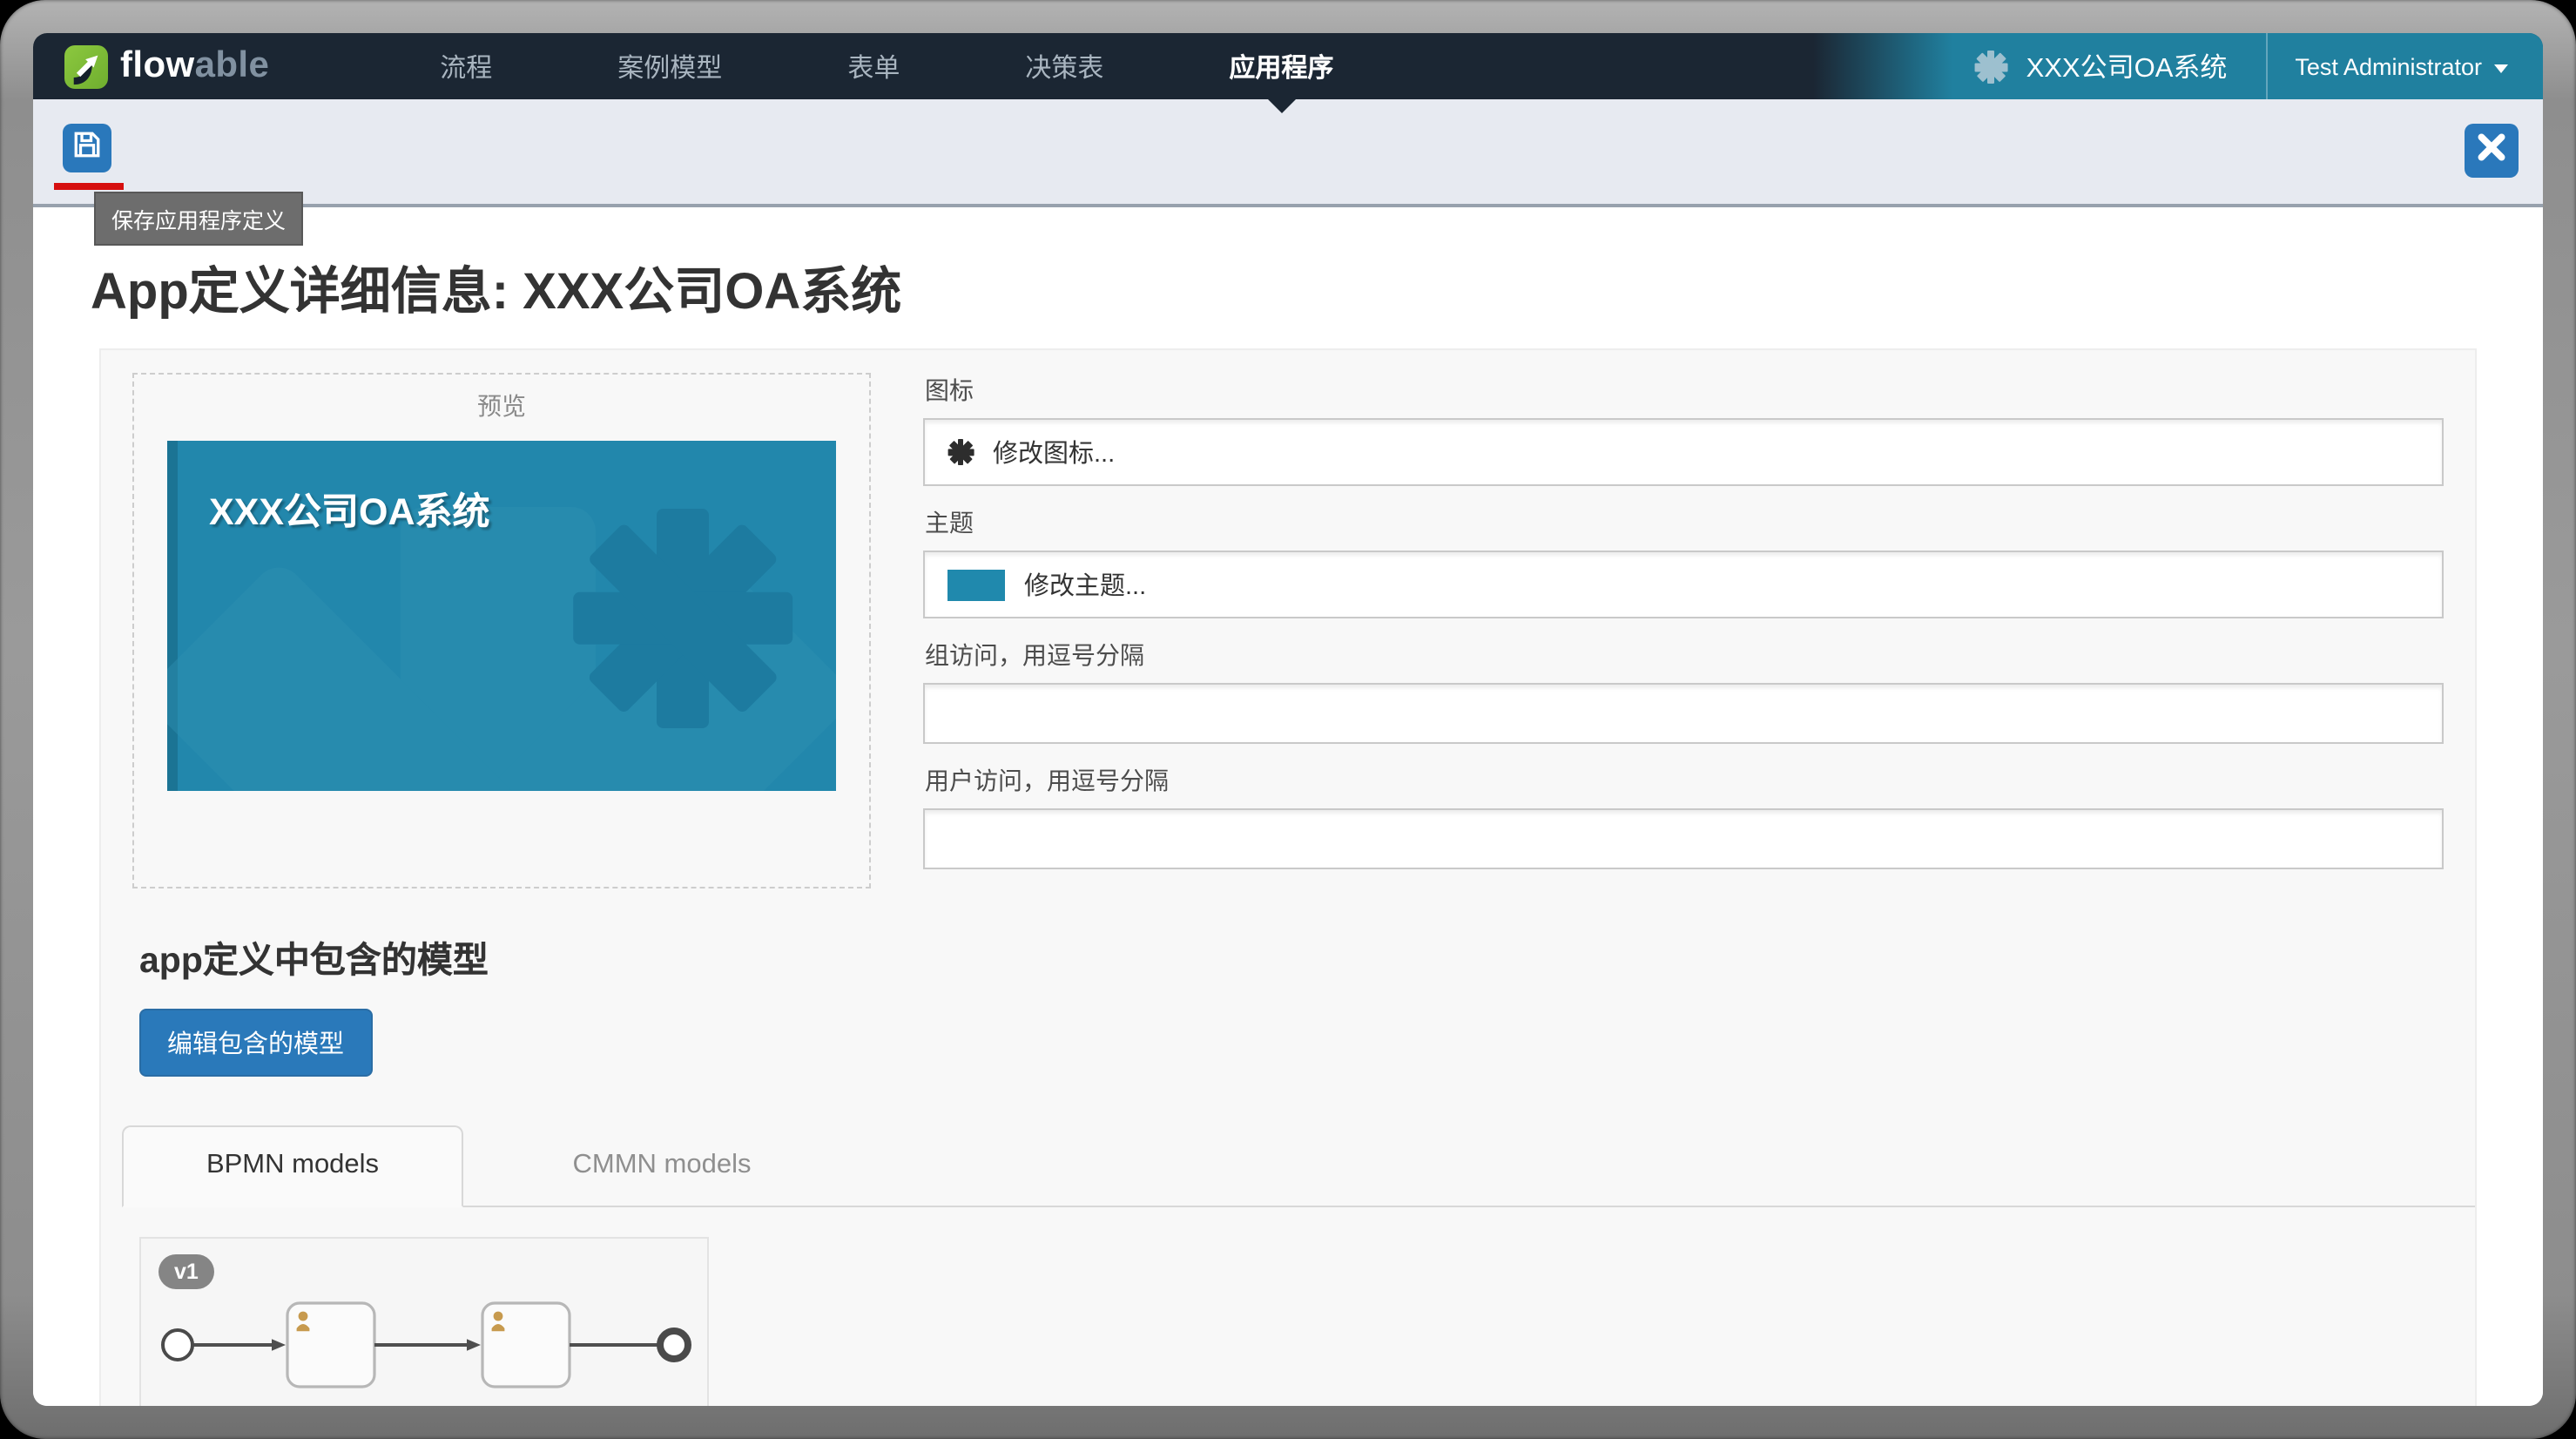  Describe the element at coordinates (950, 390) in the screenshot. I see `icon-field-label: 图标` at that location.